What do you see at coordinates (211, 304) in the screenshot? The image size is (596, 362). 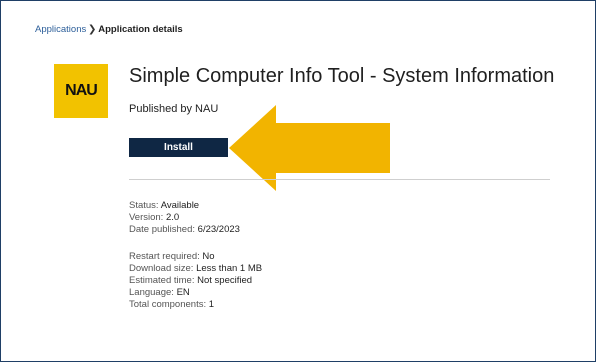 I see `total-components-value: 1` at bounding box center [211, 304].